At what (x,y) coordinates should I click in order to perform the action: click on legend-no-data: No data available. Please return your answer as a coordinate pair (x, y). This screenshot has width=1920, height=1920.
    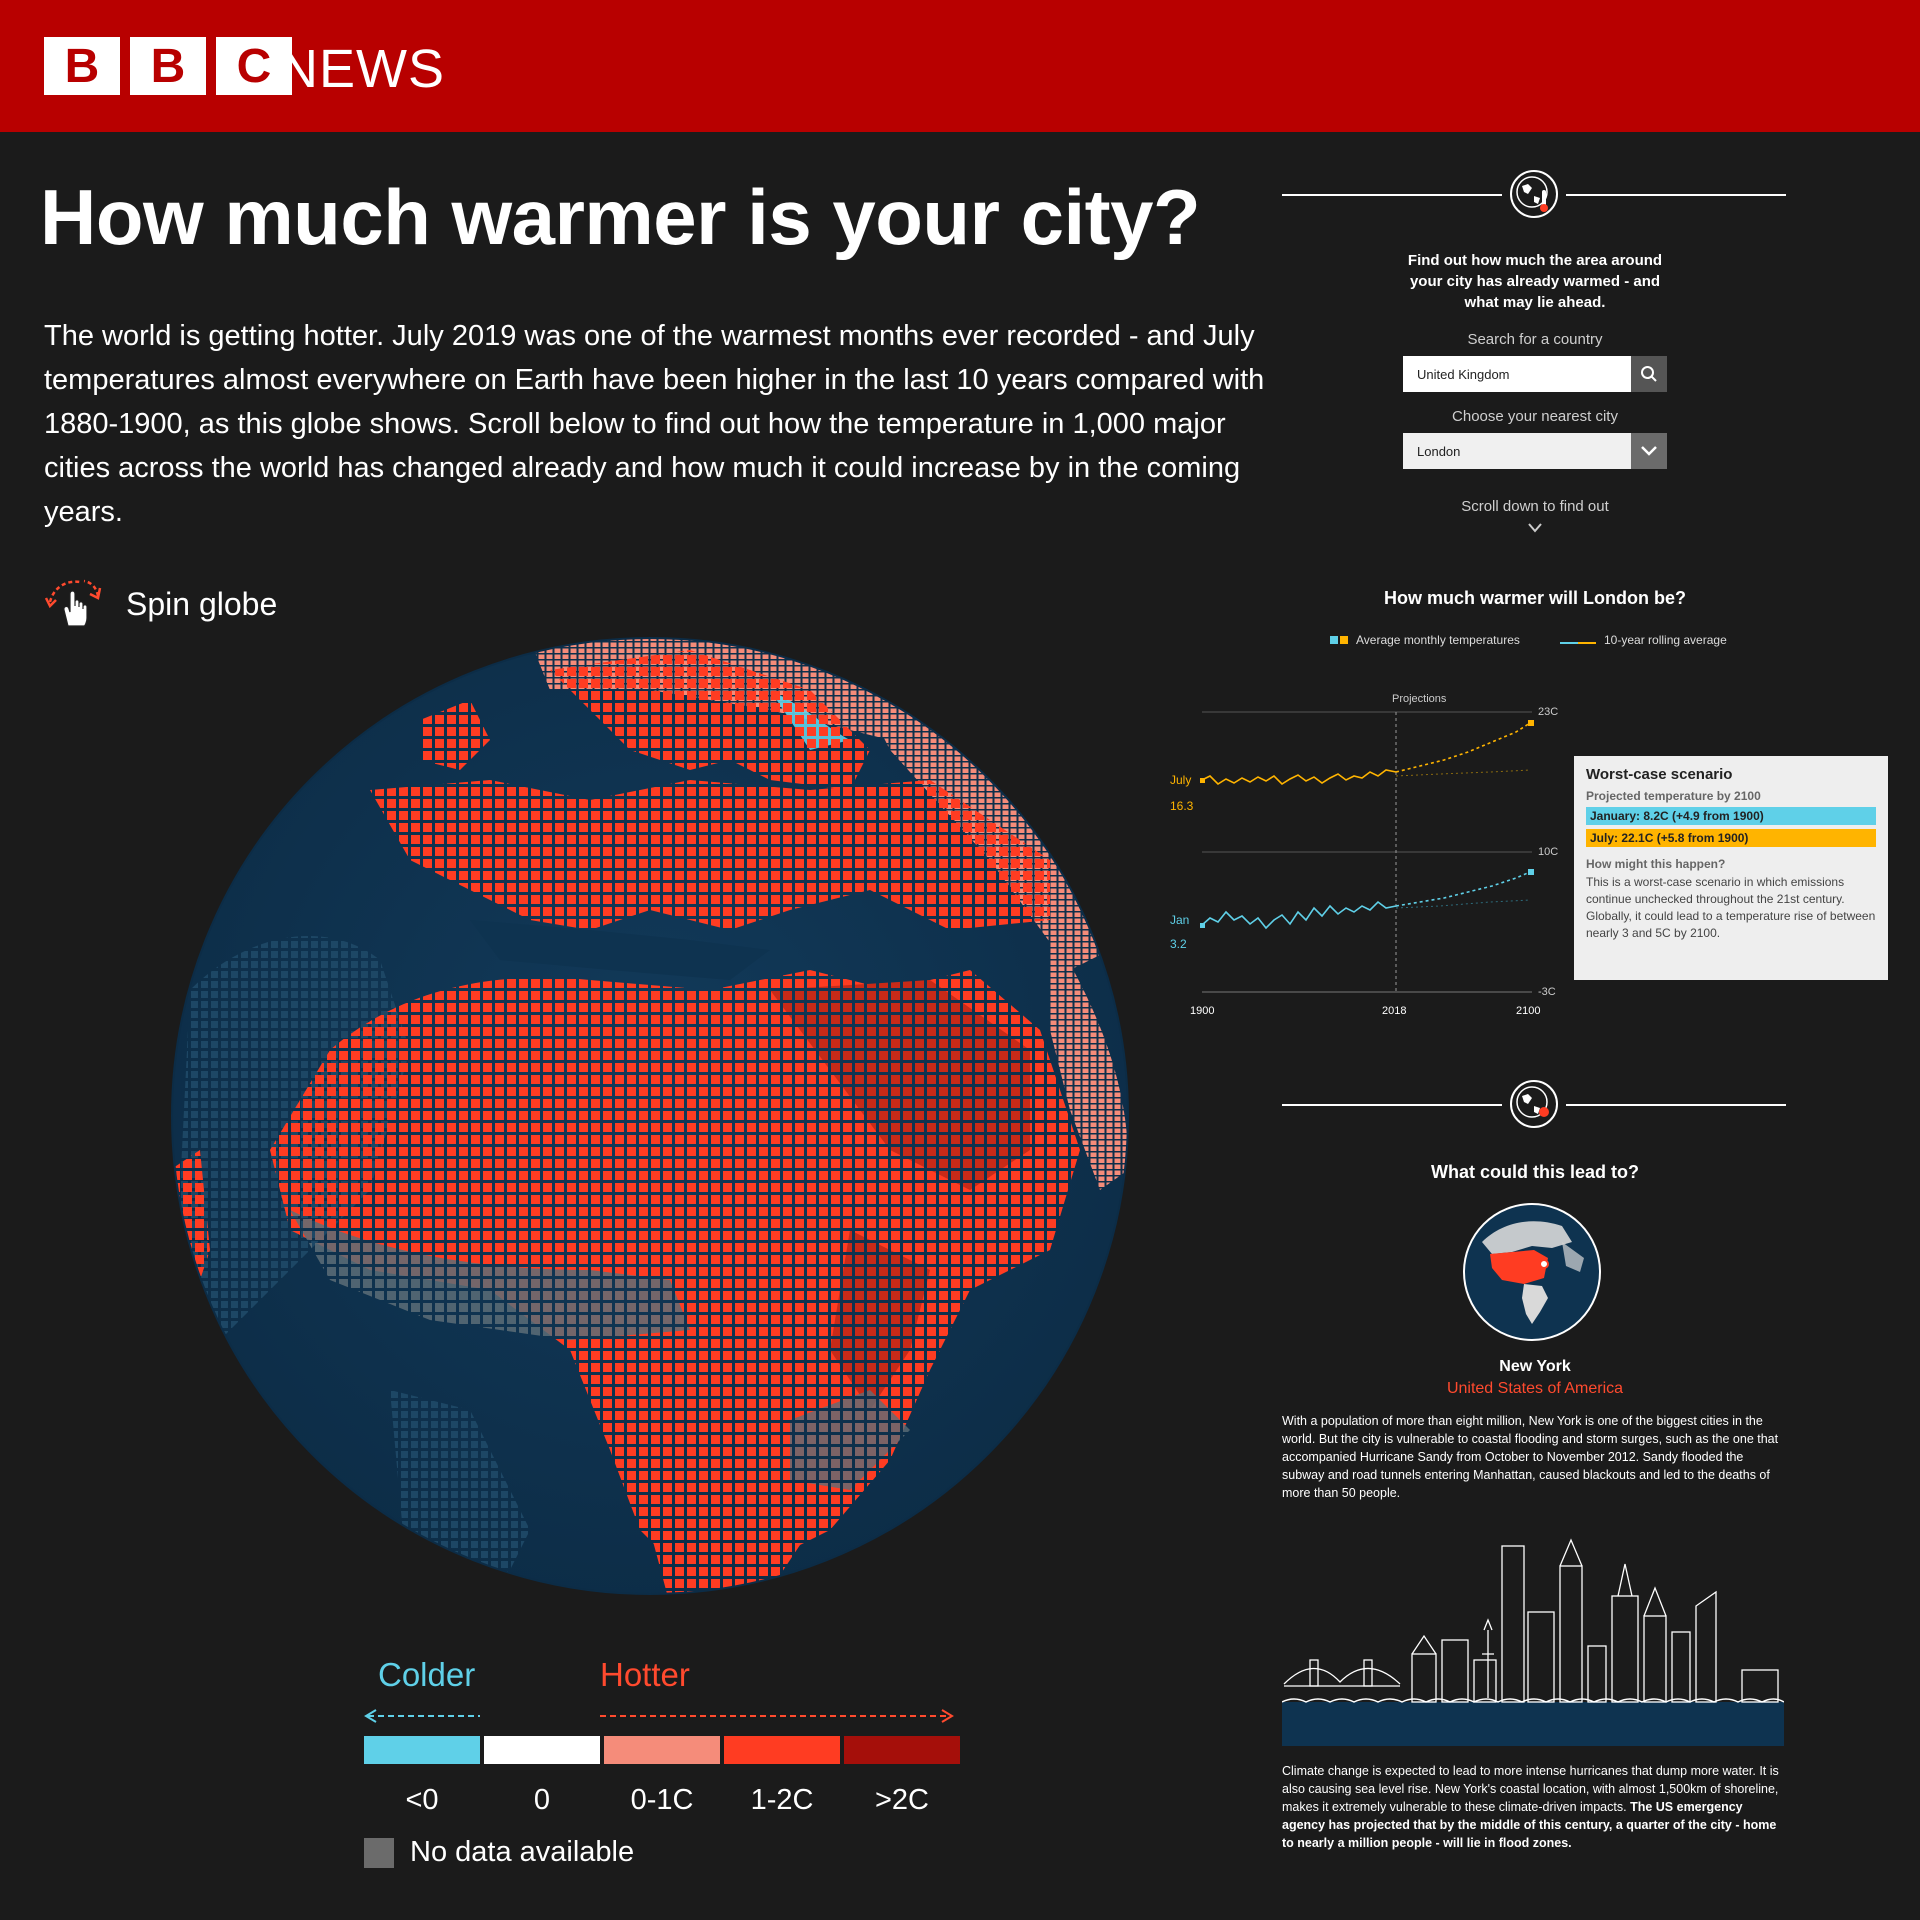
    Looking at the image, I should click on (499, 1852).